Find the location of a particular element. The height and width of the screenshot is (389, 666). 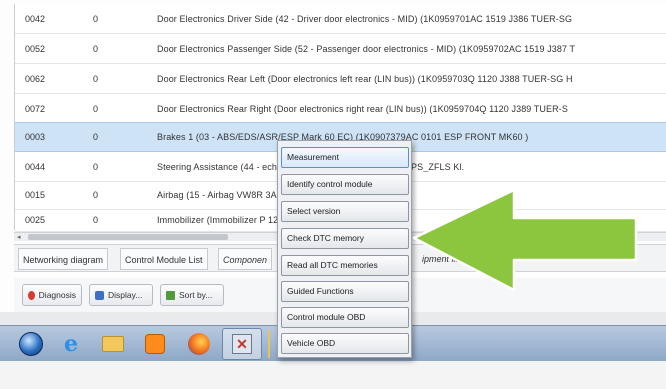

tab-networking-diagram: Networking diagram is located at coordinates (63, 259).